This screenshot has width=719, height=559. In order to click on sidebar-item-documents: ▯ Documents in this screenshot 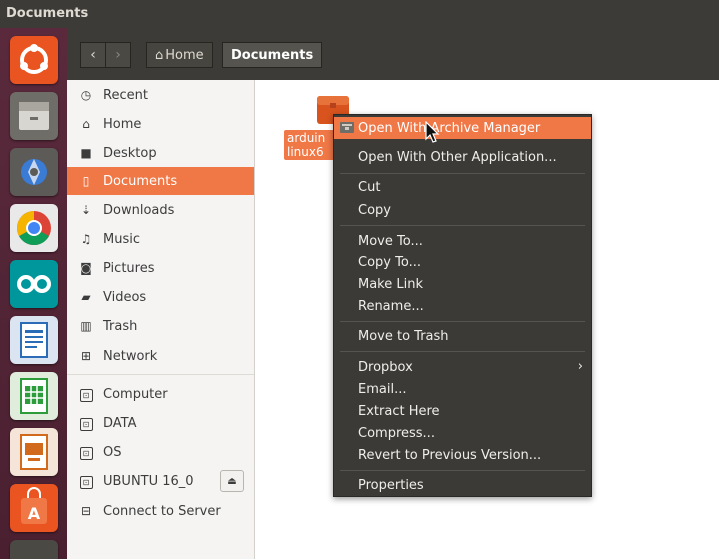, I will do `click(160, 181)`.